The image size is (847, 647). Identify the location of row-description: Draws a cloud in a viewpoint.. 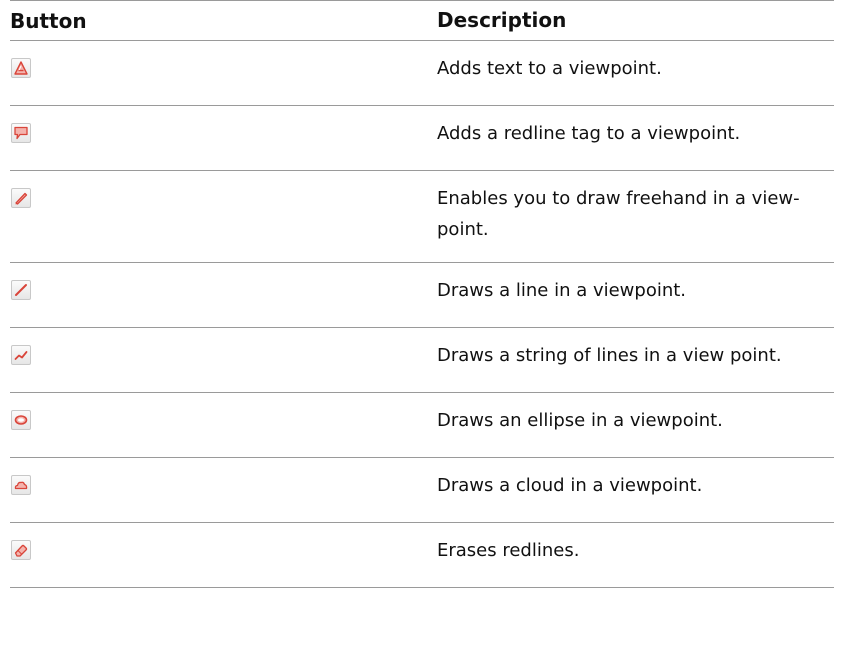
(570, 485).